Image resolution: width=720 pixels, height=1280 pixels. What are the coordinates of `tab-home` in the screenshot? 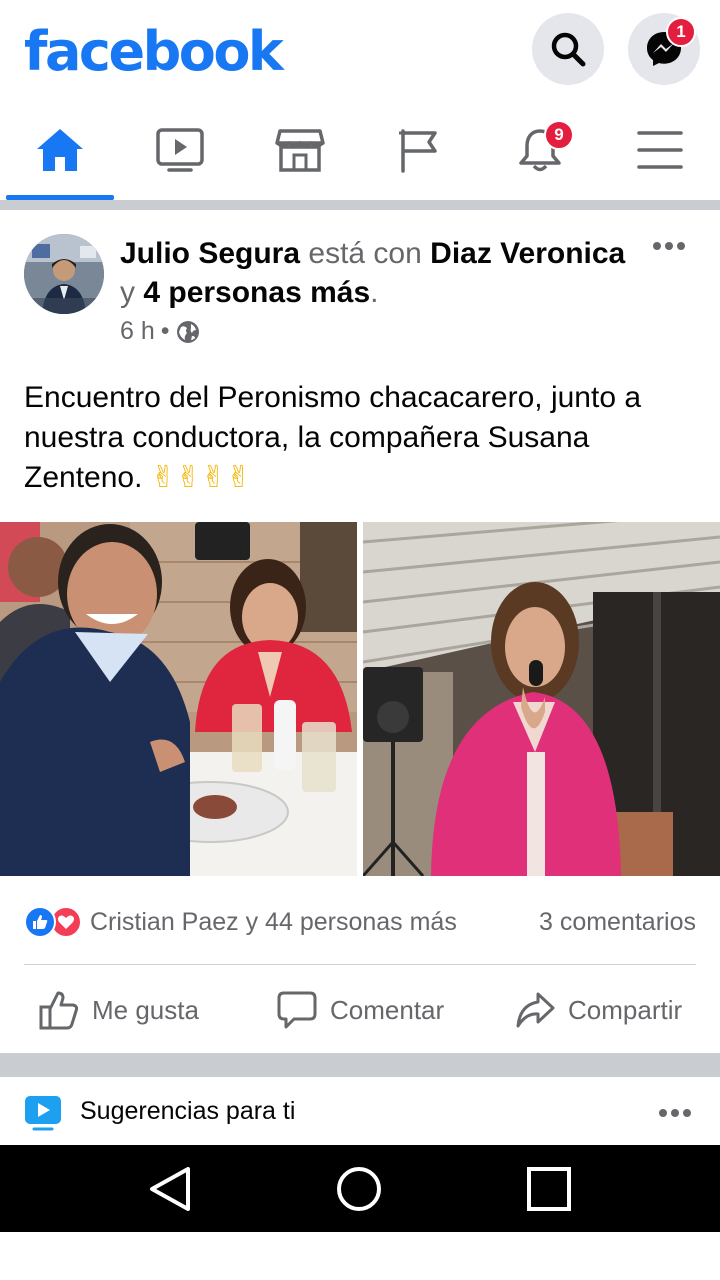 It's located at (60, 150).